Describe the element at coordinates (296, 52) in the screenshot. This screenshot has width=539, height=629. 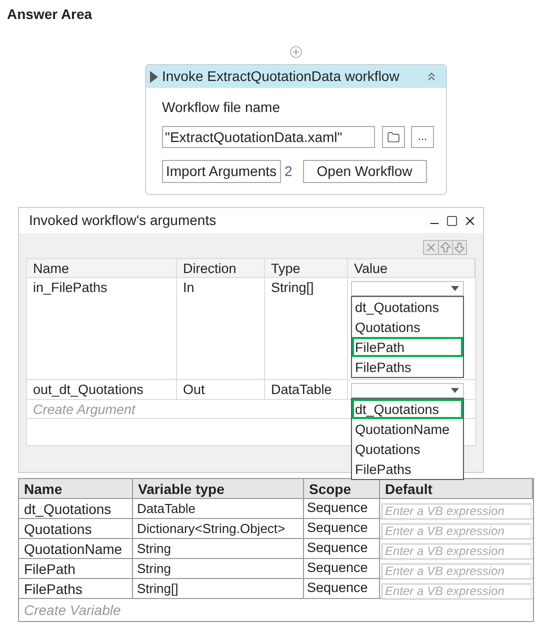
I see `add-icon` at that location.